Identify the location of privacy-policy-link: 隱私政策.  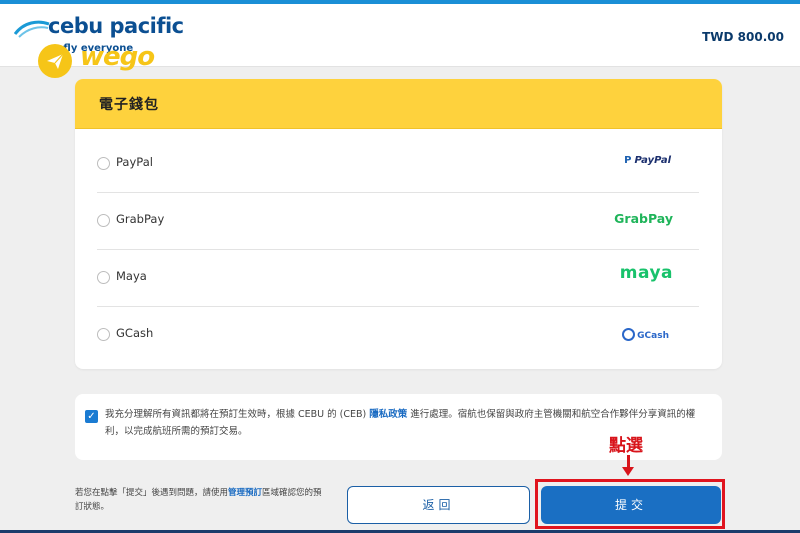
(388, 414).